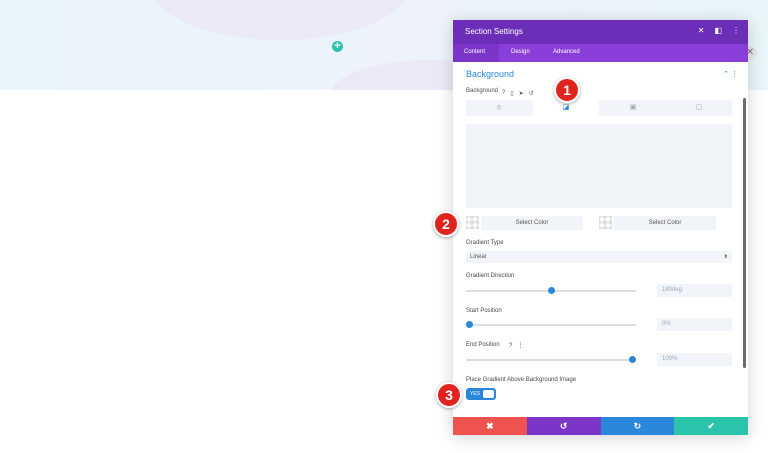 The image size is (768, 453). Describe the element at coordinates (503, 93) in the screenshot. I see `help-icon: ?` at that location.